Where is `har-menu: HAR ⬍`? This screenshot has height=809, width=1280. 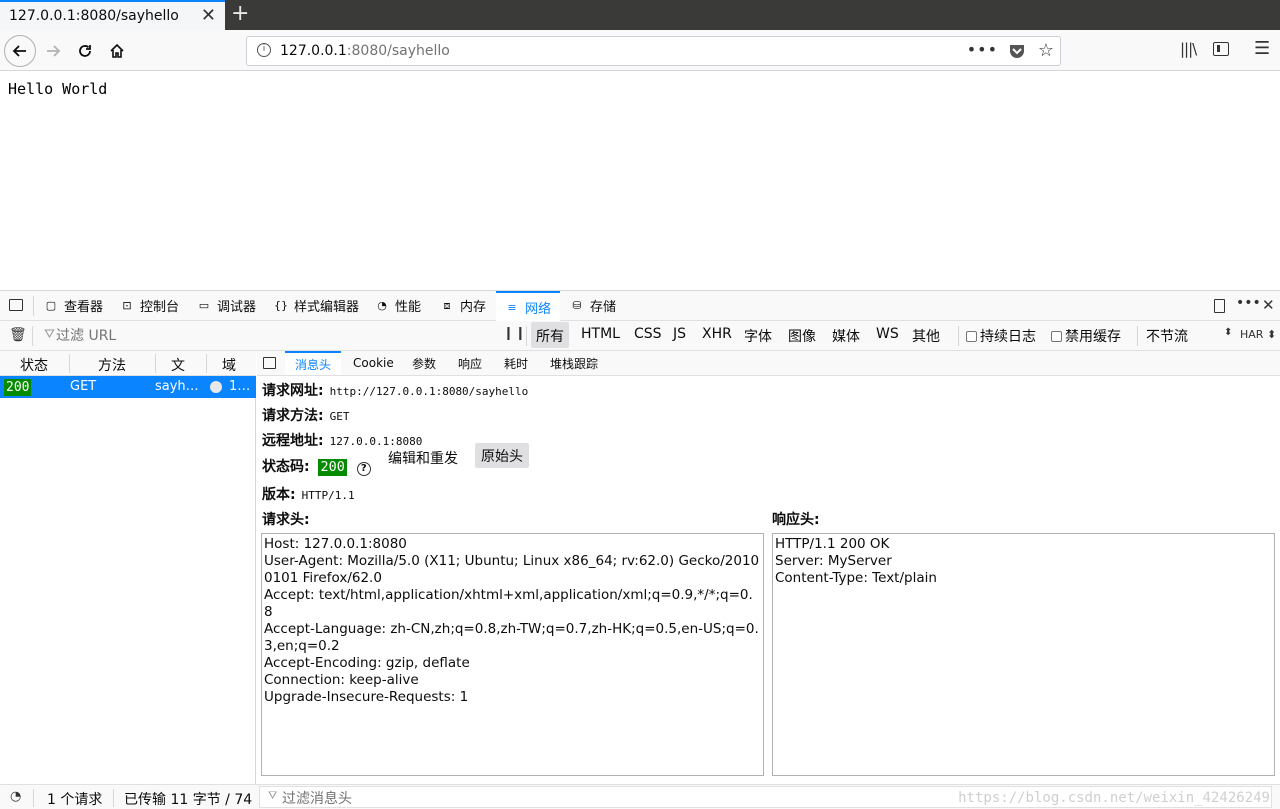 har-menu: HAR ⬍ is located at coordinates (1258, 334).